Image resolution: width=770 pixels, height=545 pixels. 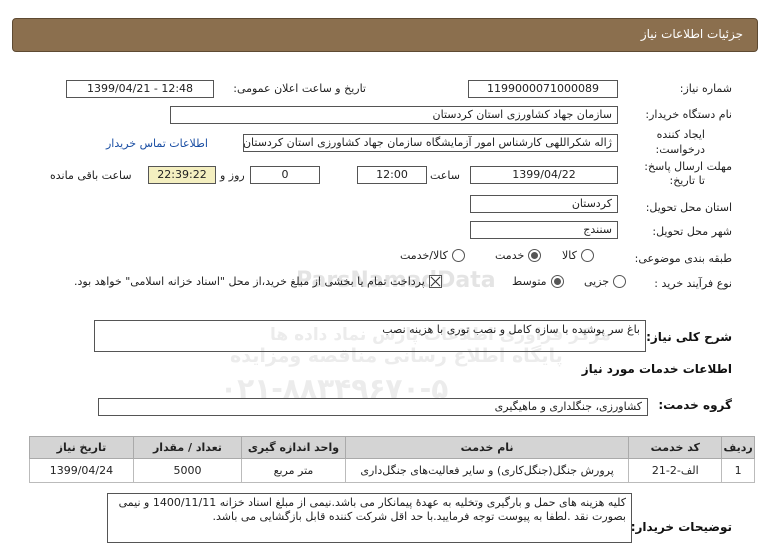 I want to click on radio-medium-label: متوسط, so click(x=529, y=281).